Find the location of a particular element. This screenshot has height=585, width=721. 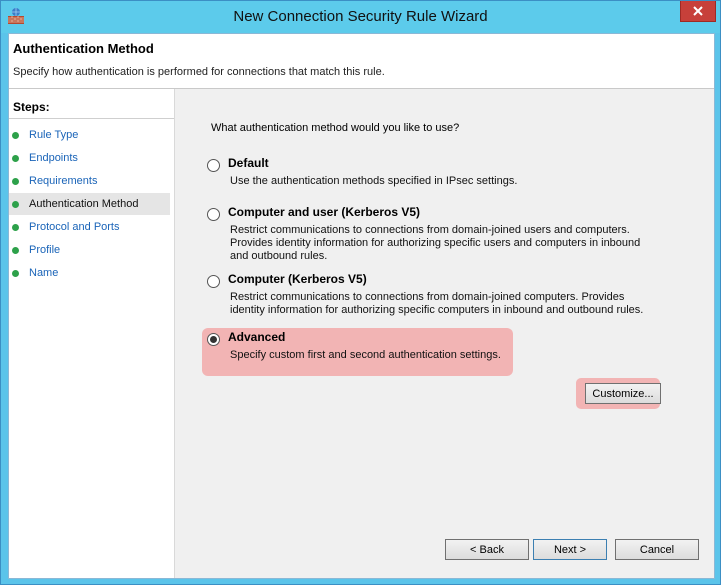

step-profile: Profile is located at coordinates (89, 250).